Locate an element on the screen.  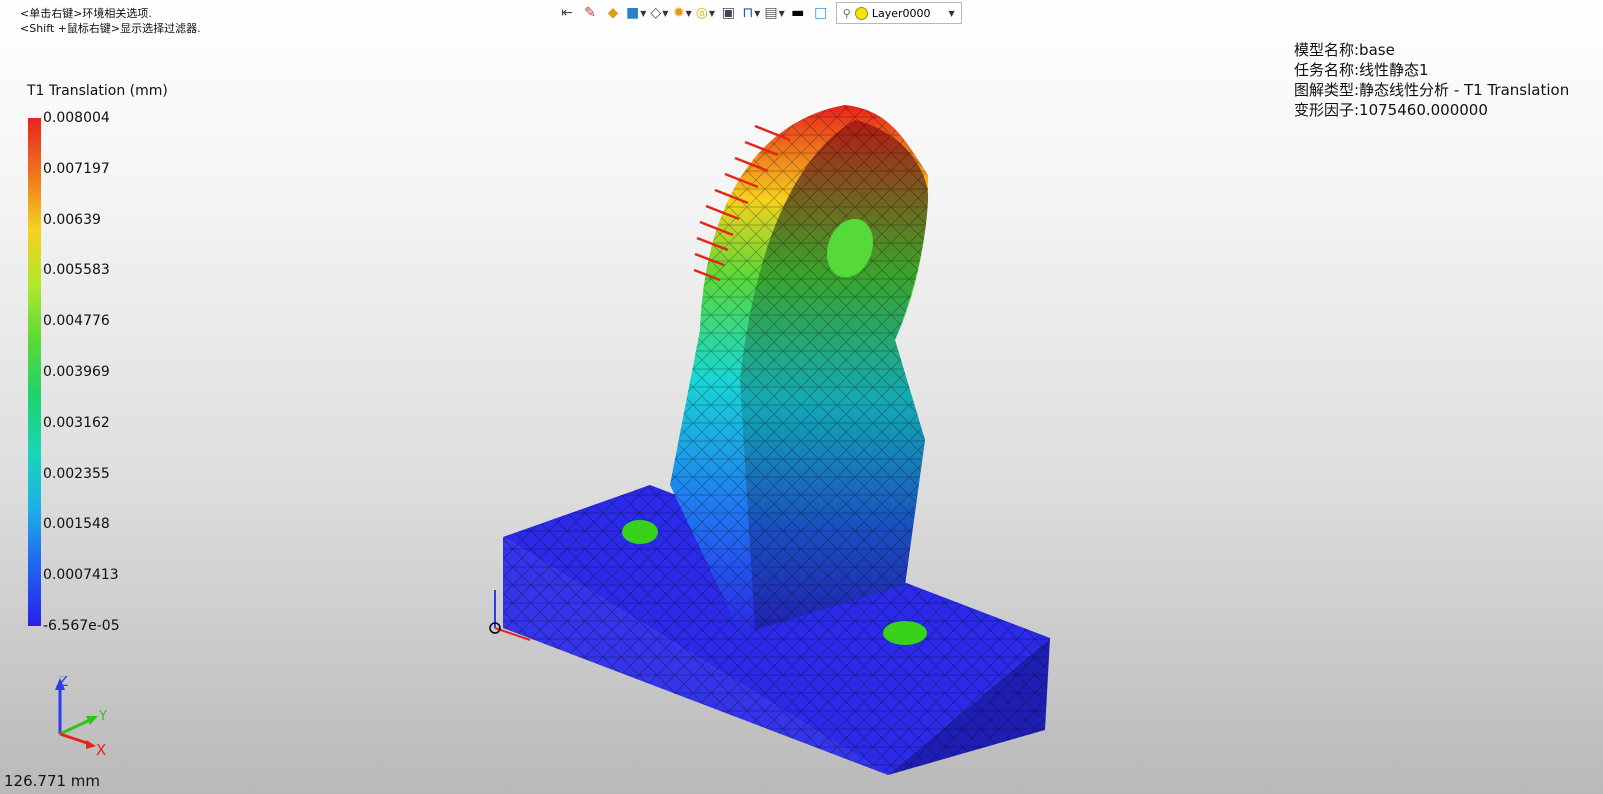
axis-x-label: X is located at coordinates (101, 748).